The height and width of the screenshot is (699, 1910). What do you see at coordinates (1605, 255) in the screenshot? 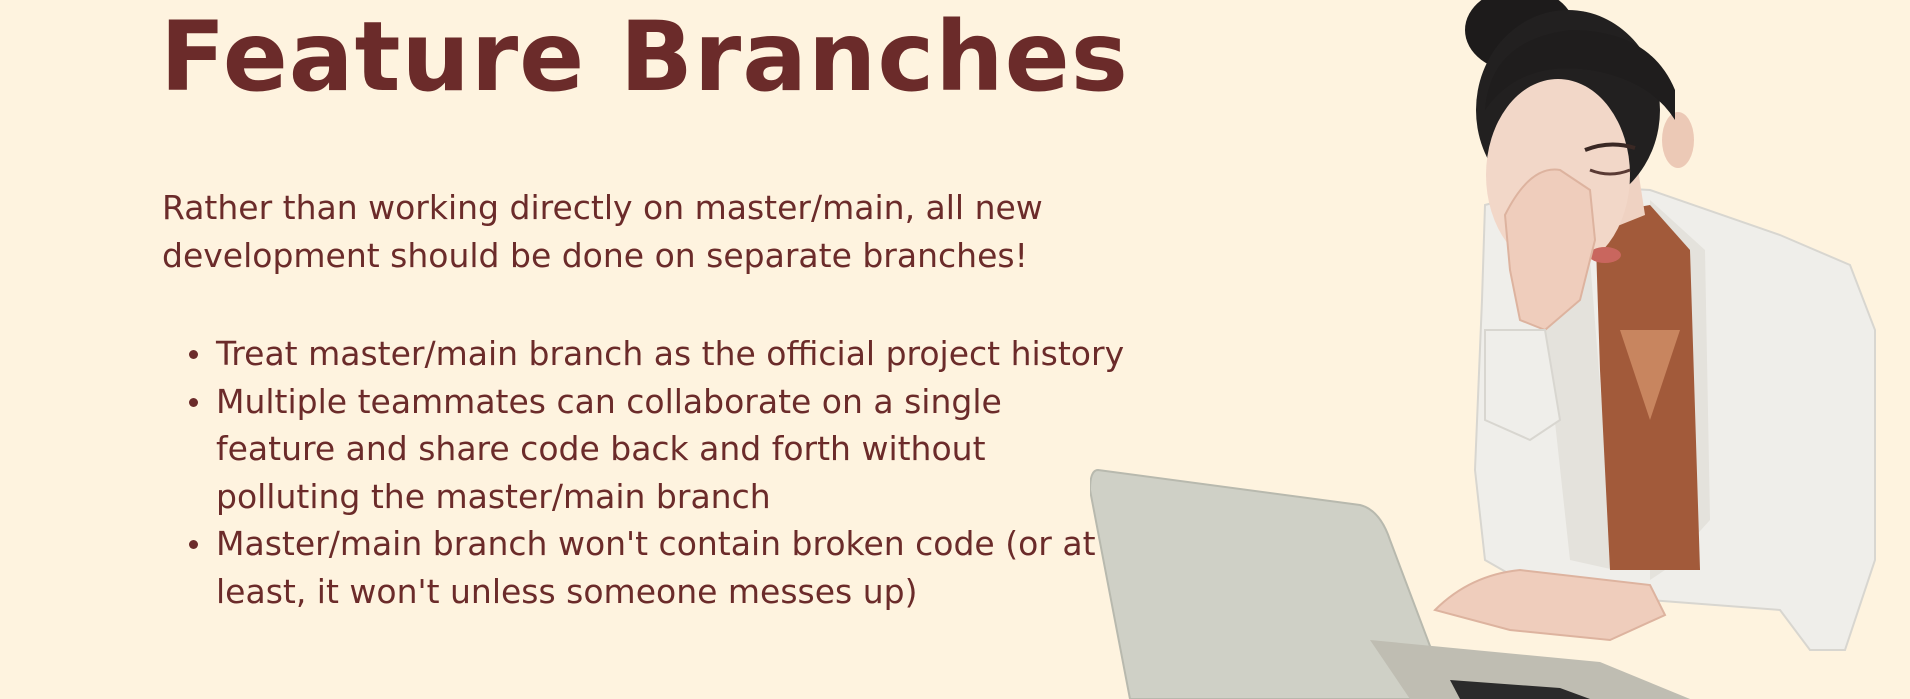
I see `mouth-shape` at bounding box center [1605, 255].